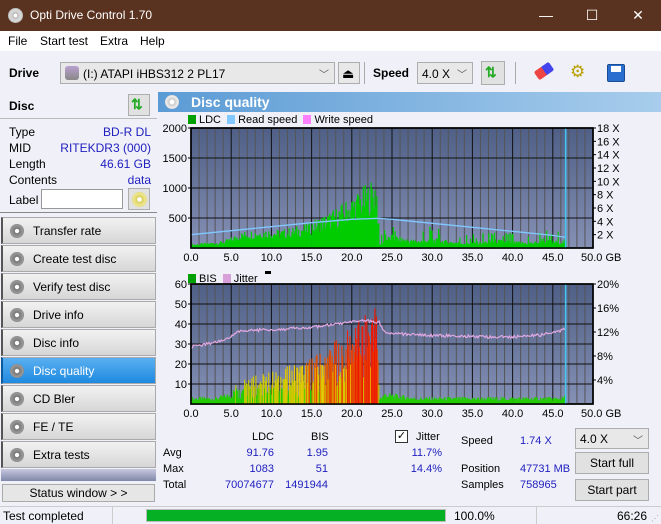 The height and width of the screenshot is (524, 661). I want to click on nav-label: FE / TE, so click(53, 427).